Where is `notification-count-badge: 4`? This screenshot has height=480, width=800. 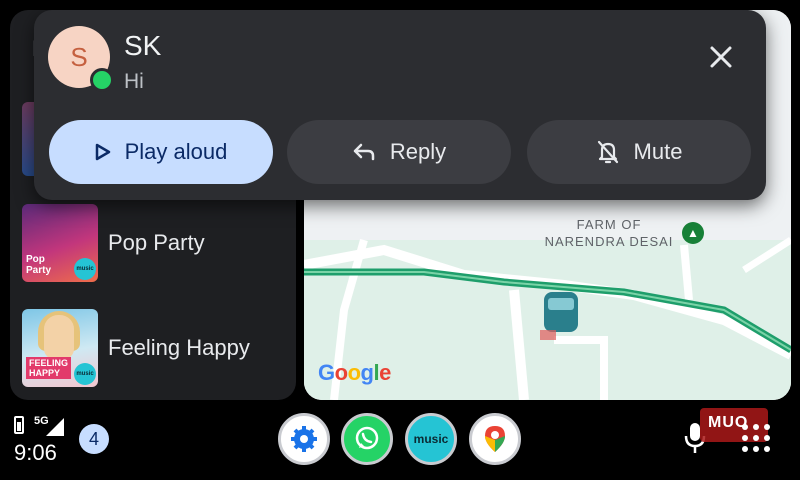 notification-count-badge: 4 is located at coordinates (94, 439).